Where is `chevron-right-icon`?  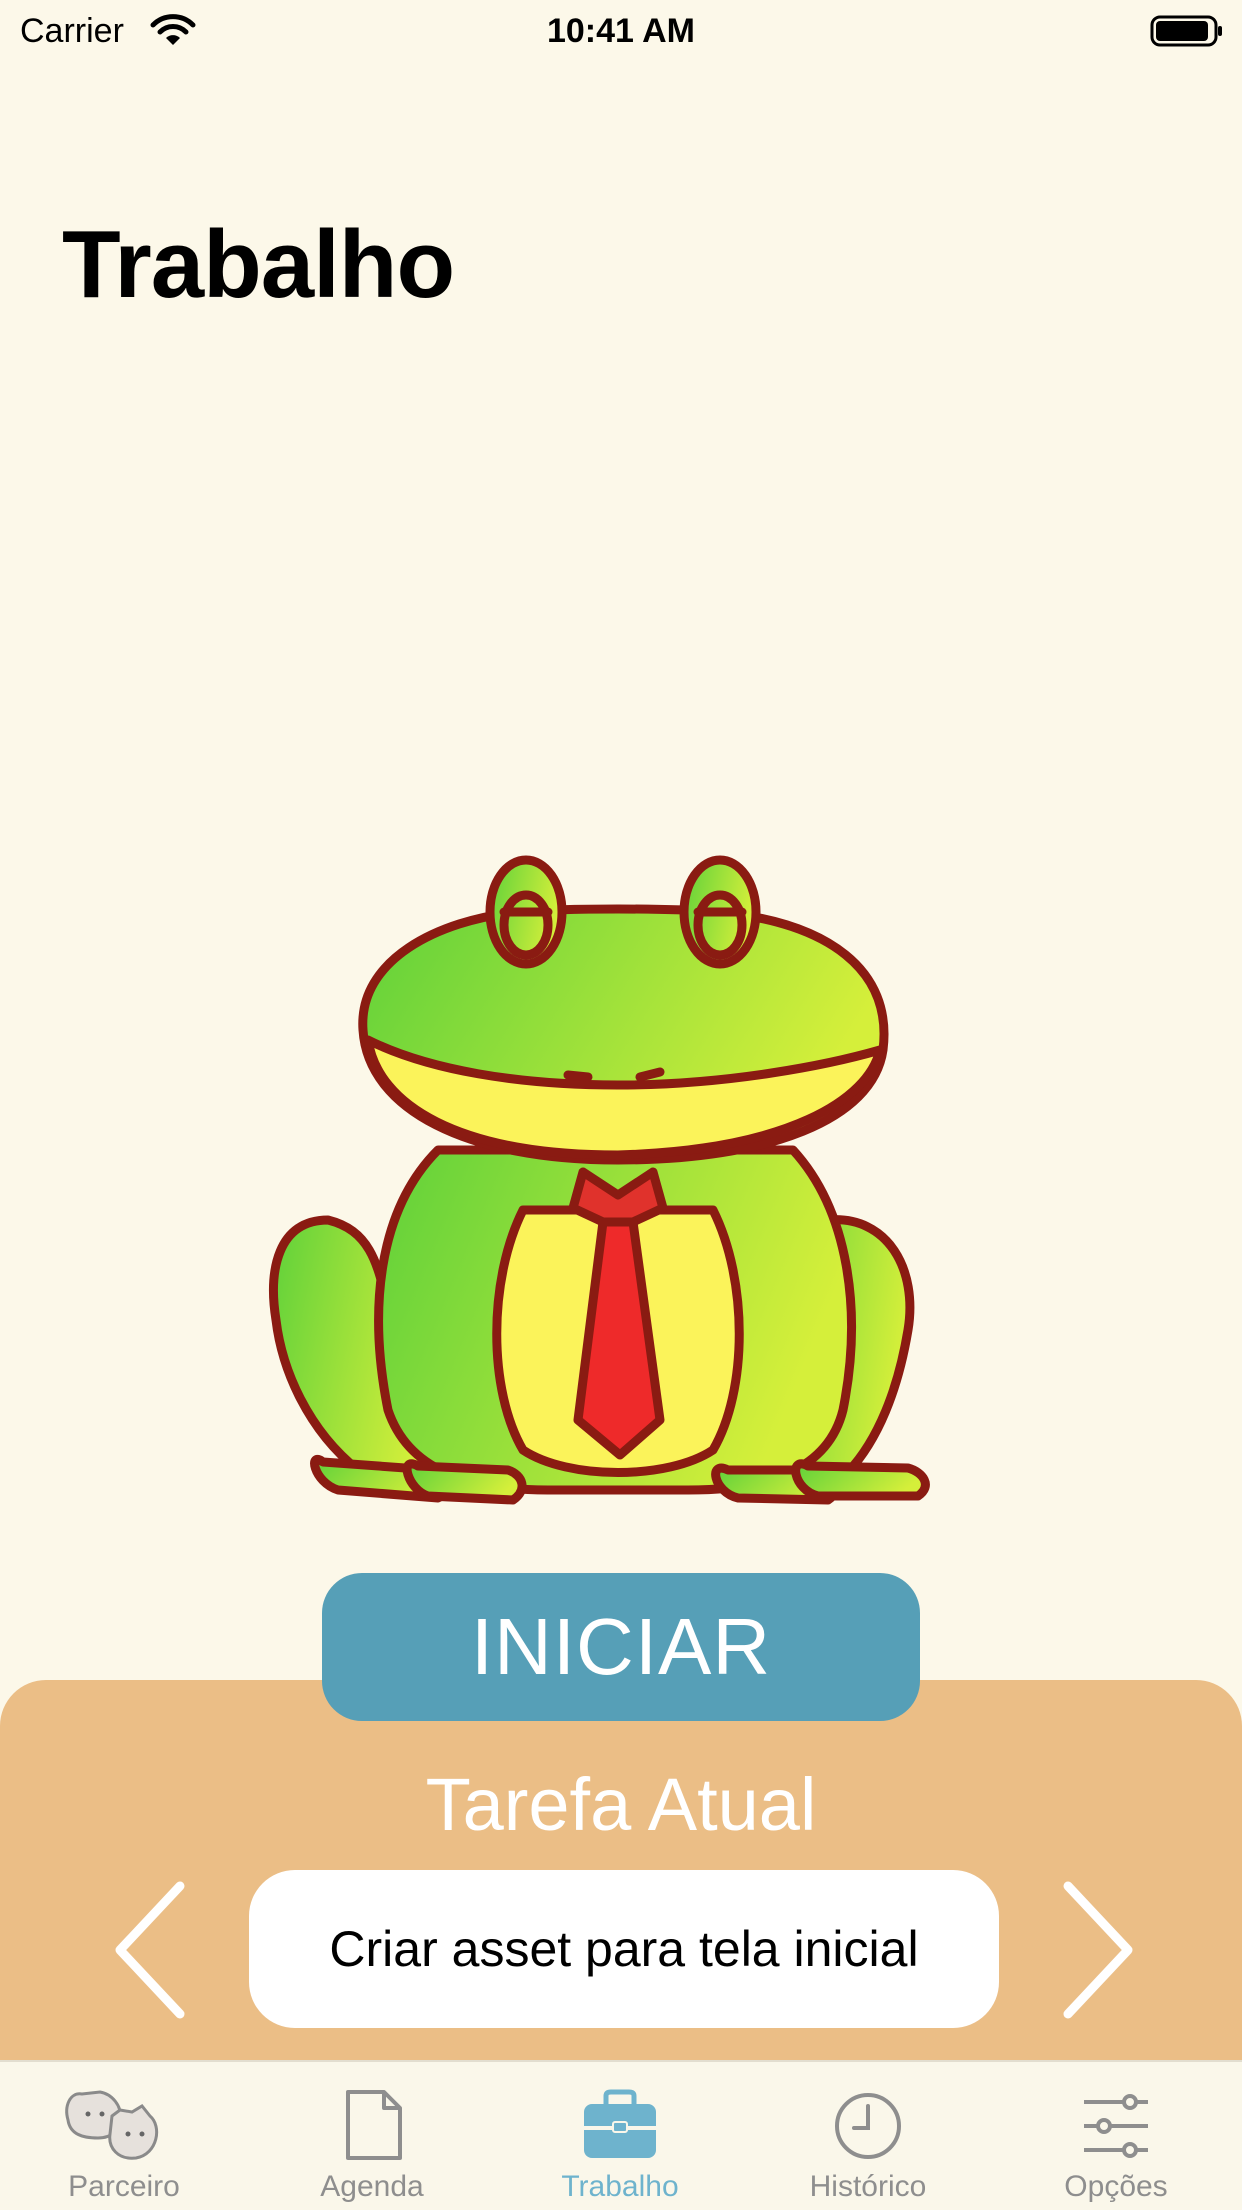 chevron-right-icon is located at coordinates (1098, 1950).